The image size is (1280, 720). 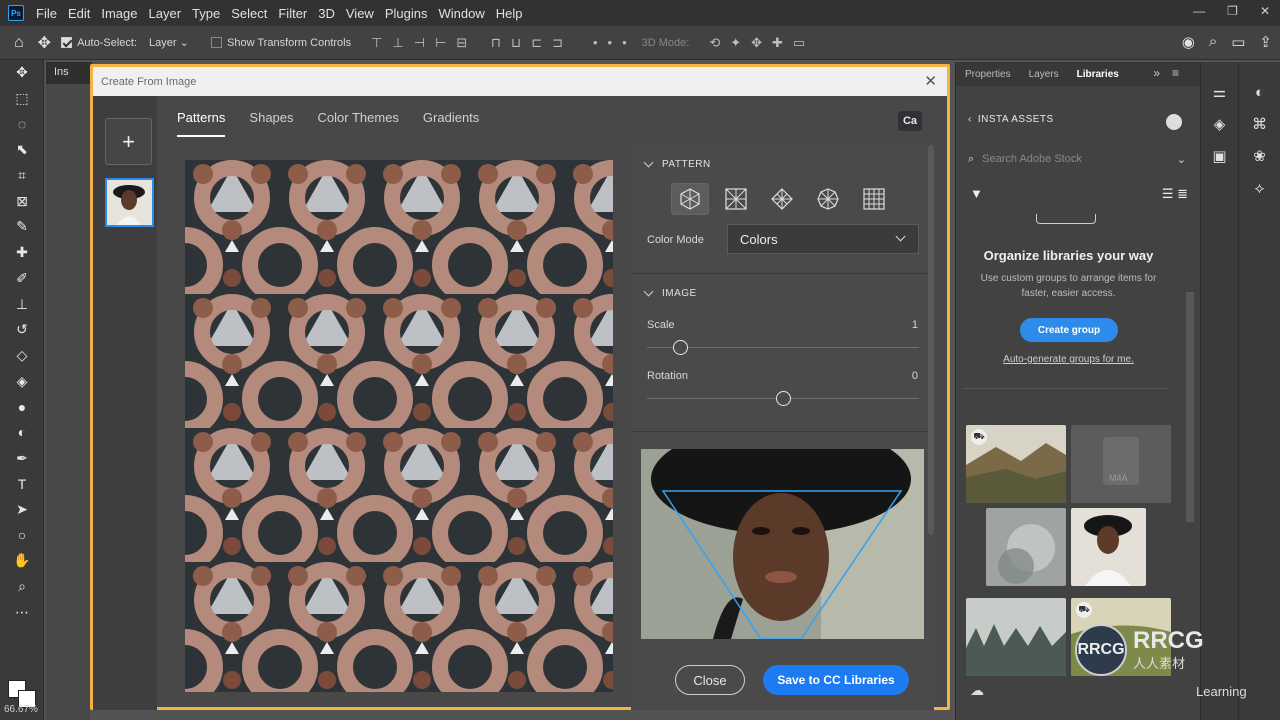 What do you see at coordinates (823, 239) in the screenshot?
I see `color-mode-select: Colors` at bounding box center [823, 239].